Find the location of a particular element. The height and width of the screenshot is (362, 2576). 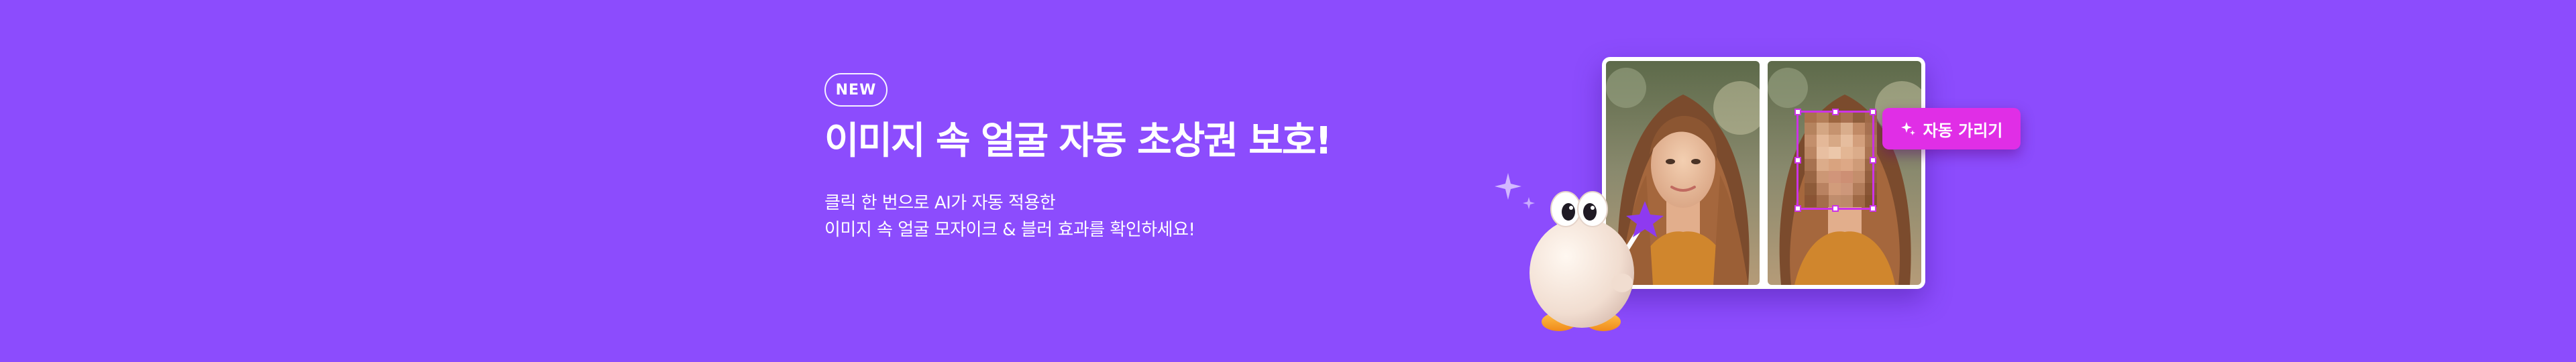

description-line-1: 클릭 한 번으로 AI가 자동 적용한 is located at coordinates (940, 203).